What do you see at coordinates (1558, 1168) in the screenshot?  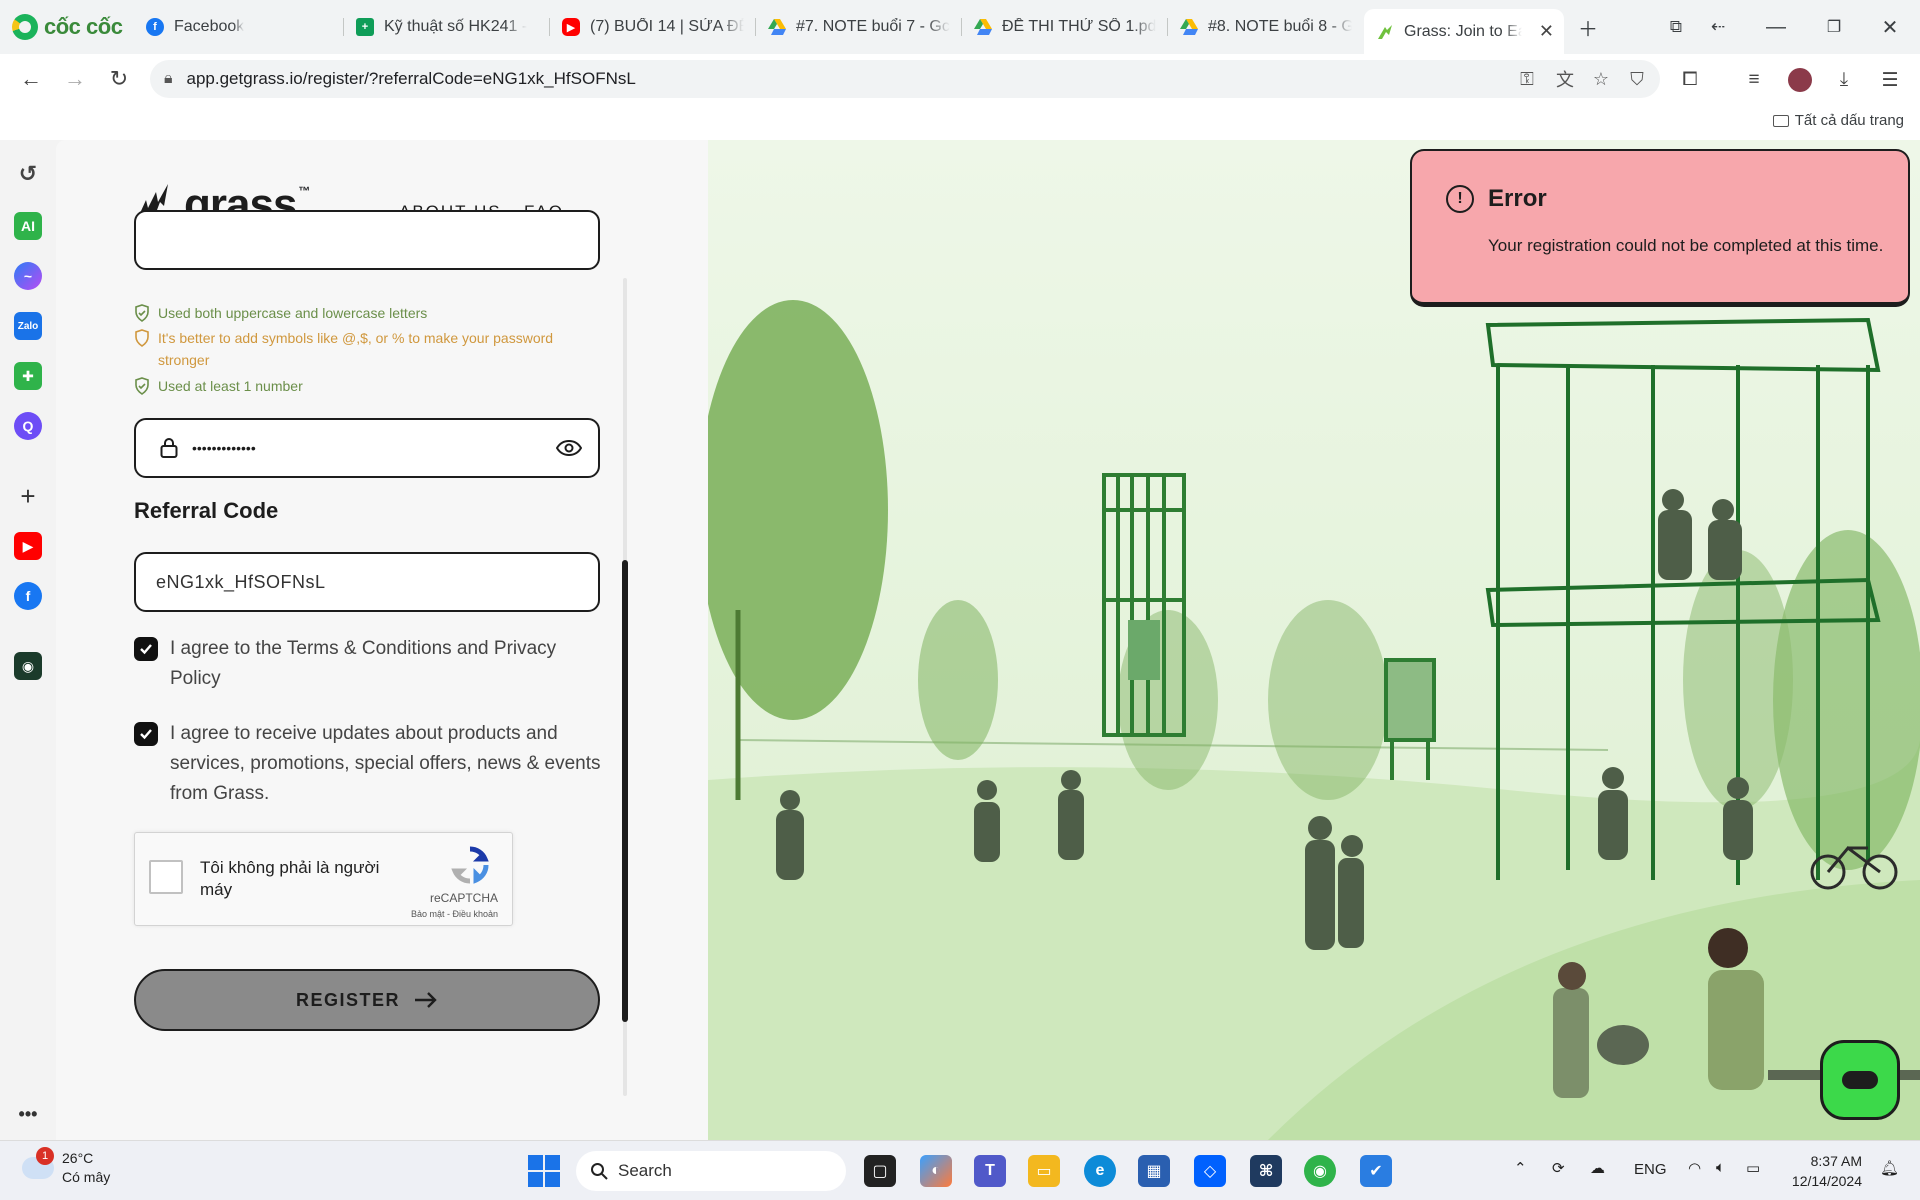 I see `sync-icon: ⟳` at bounding box center [1558, 1168].